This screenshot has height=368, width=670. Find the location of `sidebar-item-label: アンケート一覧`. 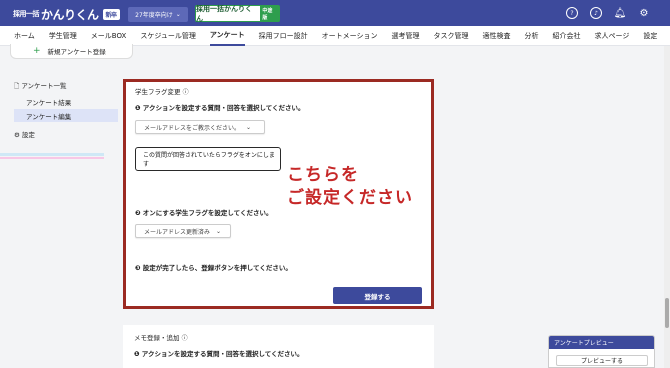

sidebar-item-label: アンケート一覧 is located at coordinates (44, 86).